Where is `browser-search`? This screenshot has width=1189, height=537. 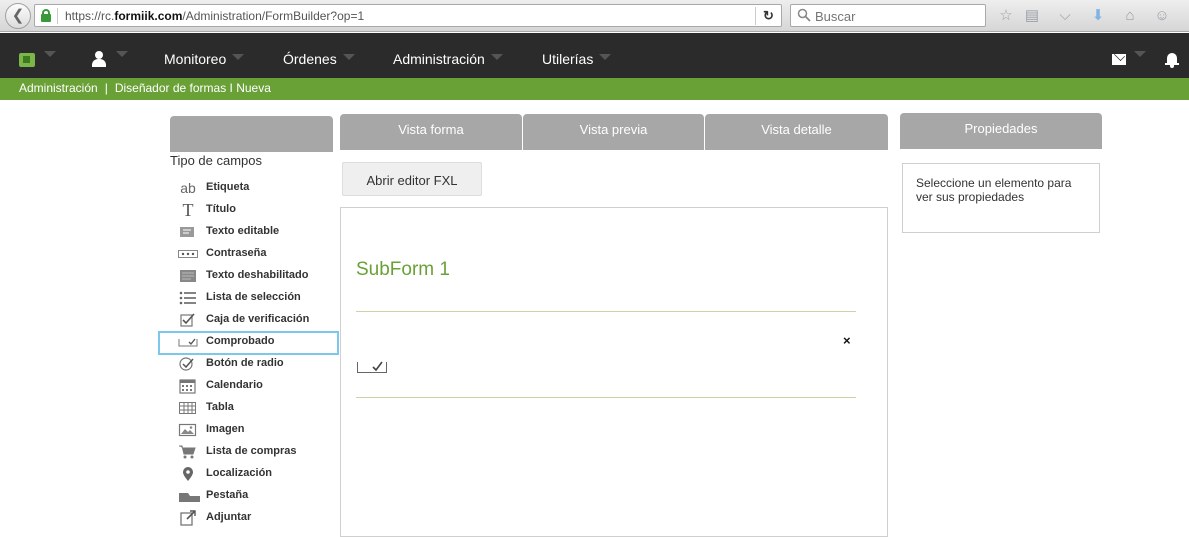
browser-search is located at coordinates (888, 15).